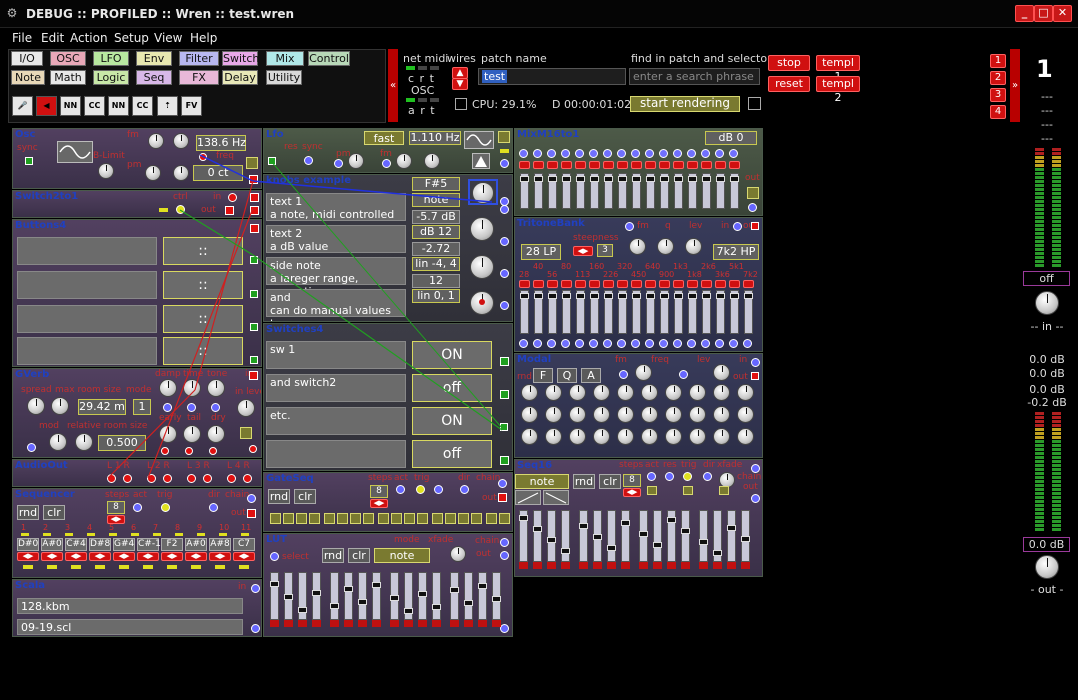  Describe the element at coordinates (102, 407) in the screenshot. I see `room-size-display: 29.42 m` at that location.